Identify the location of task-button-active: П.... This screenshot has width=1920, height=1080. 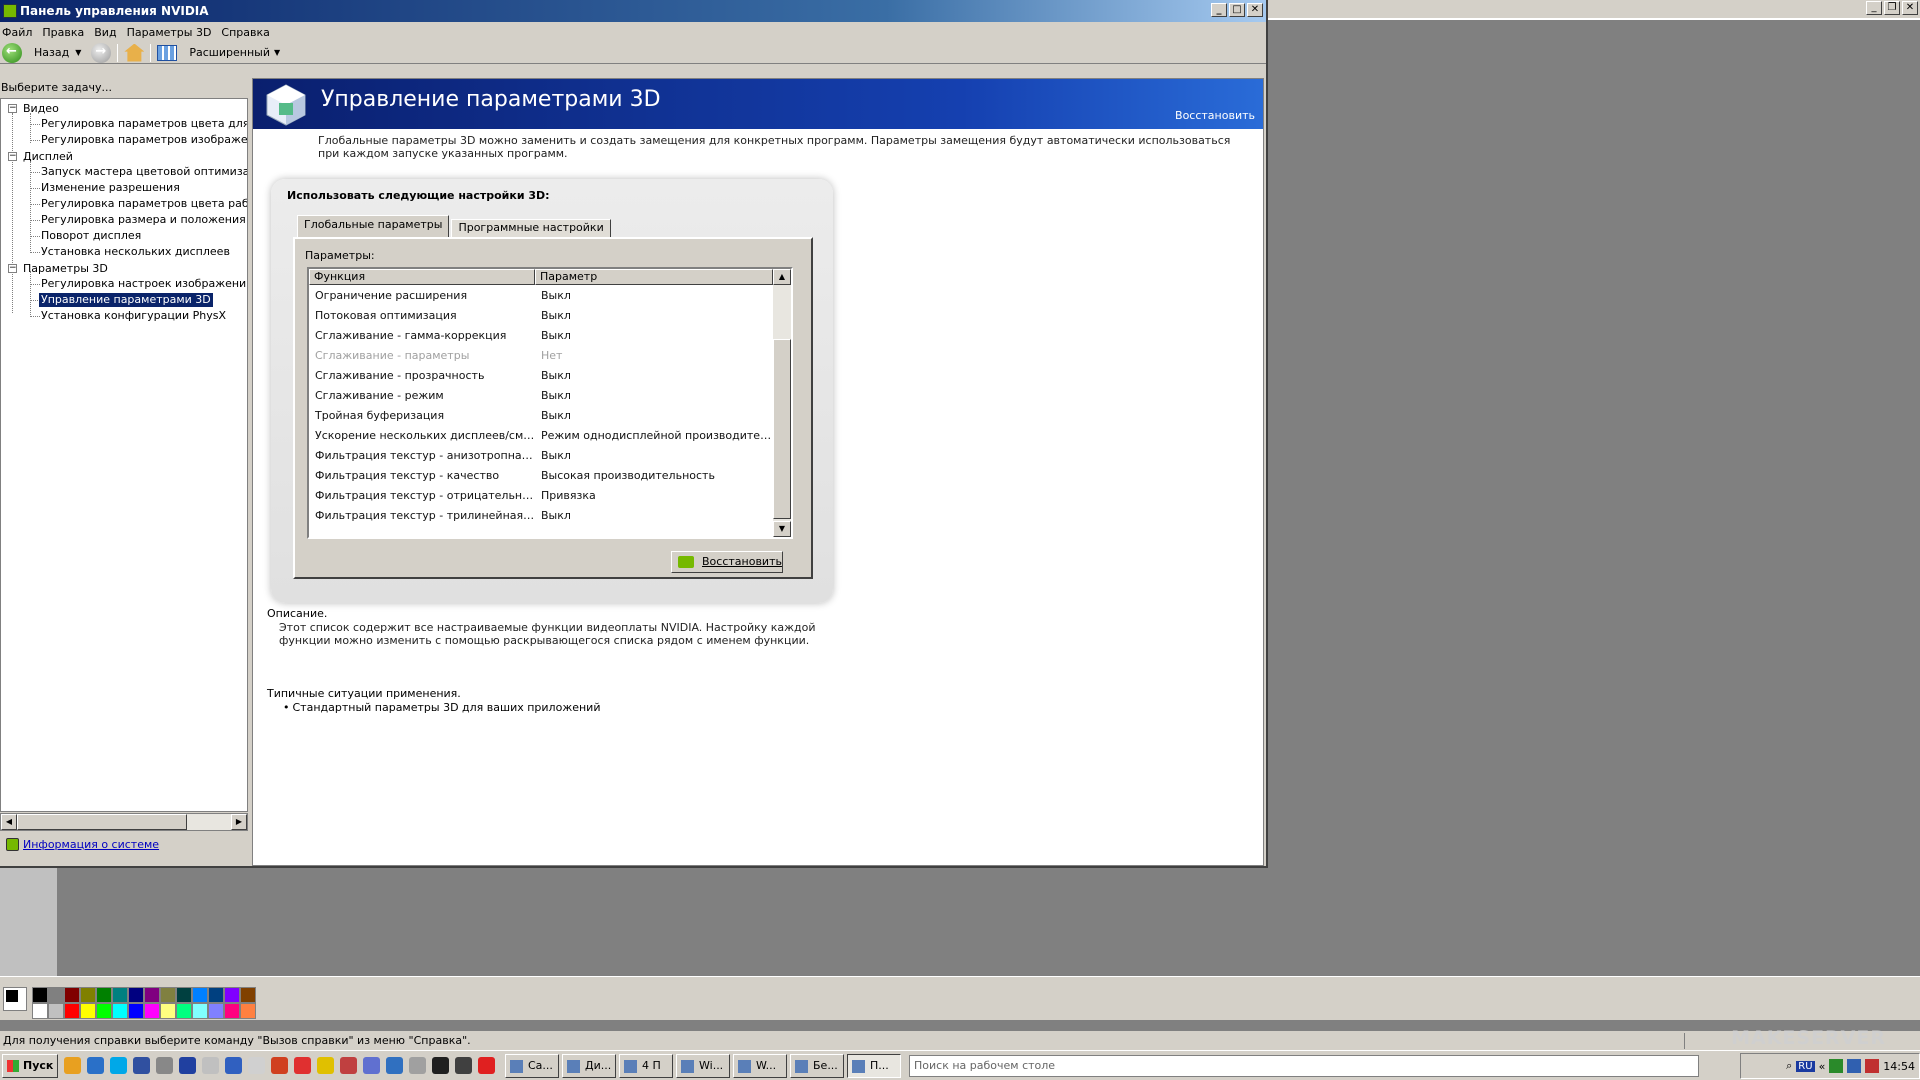
(874, 1065).